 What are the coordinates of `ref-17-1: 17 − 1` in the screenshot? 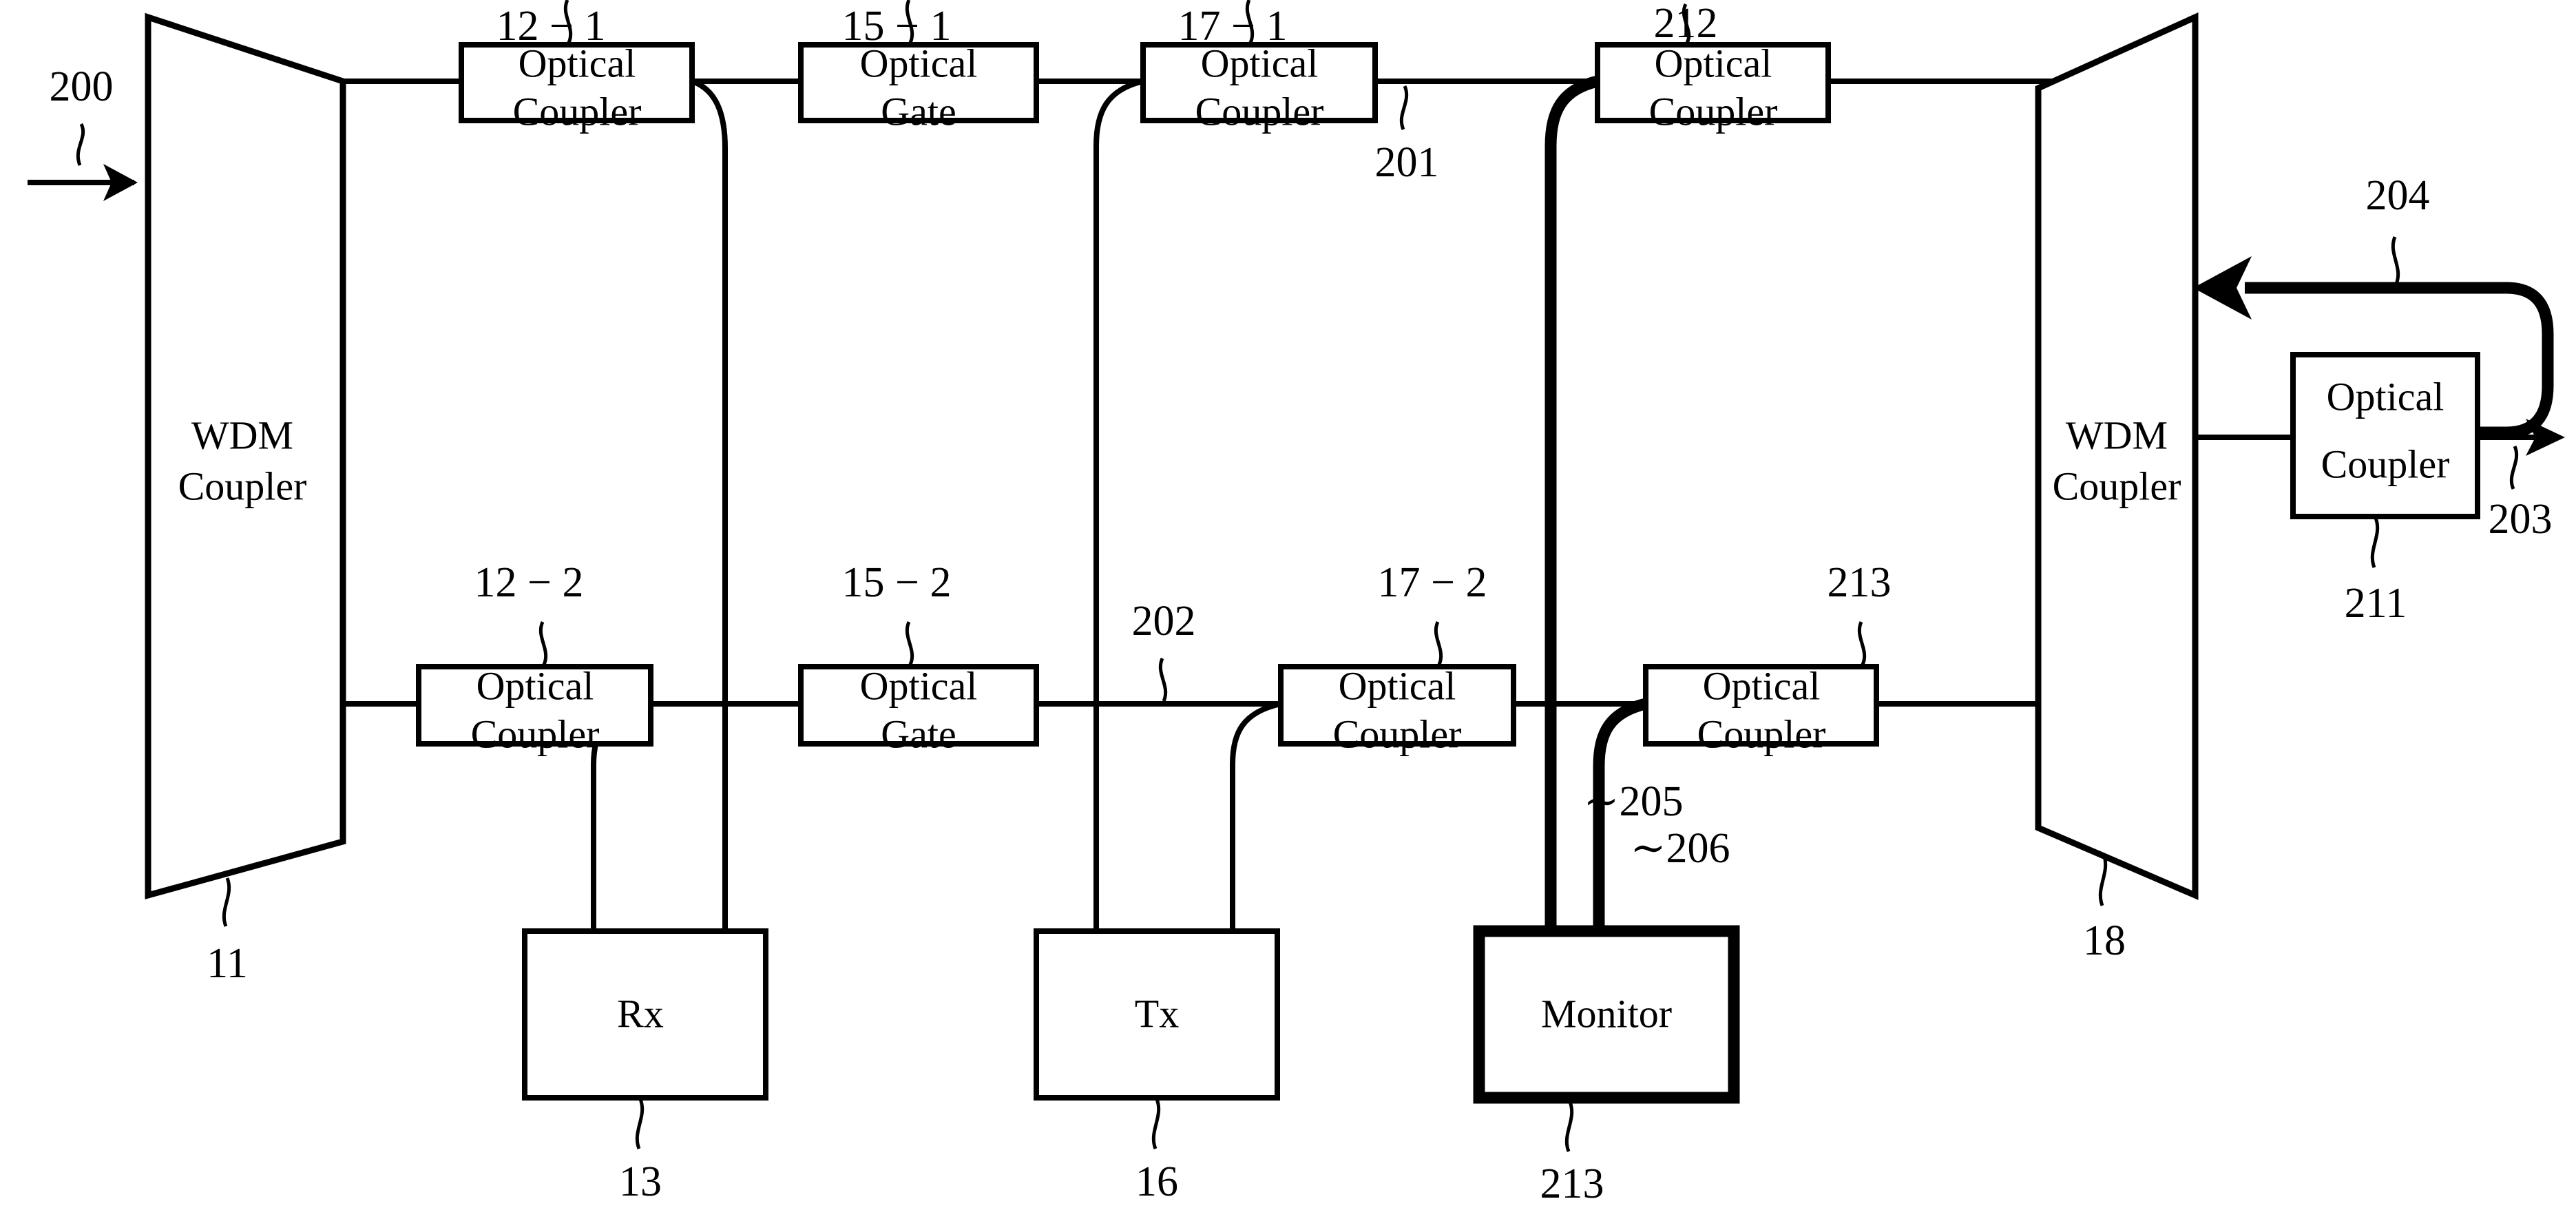 It's located at (1233, 25).